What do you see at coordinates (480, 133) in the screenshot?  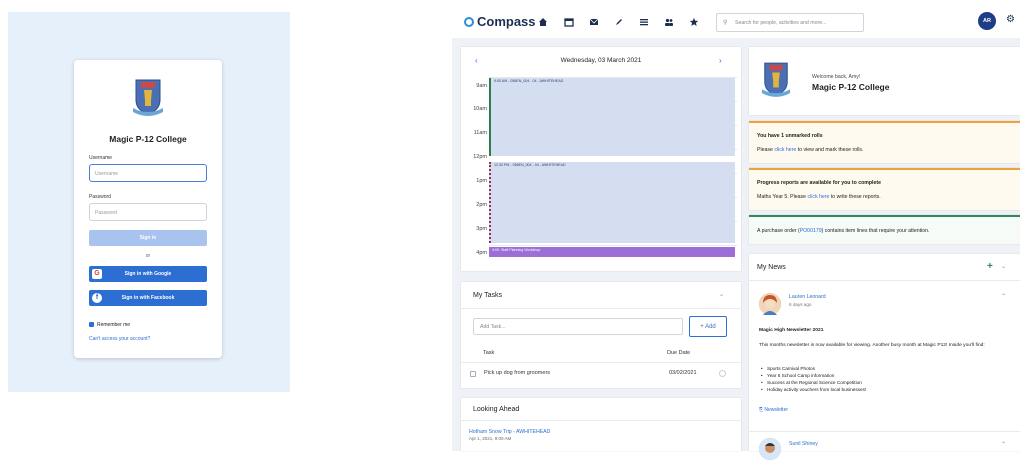 I see `hour-label: 11am` at bounding box center [480, 133].